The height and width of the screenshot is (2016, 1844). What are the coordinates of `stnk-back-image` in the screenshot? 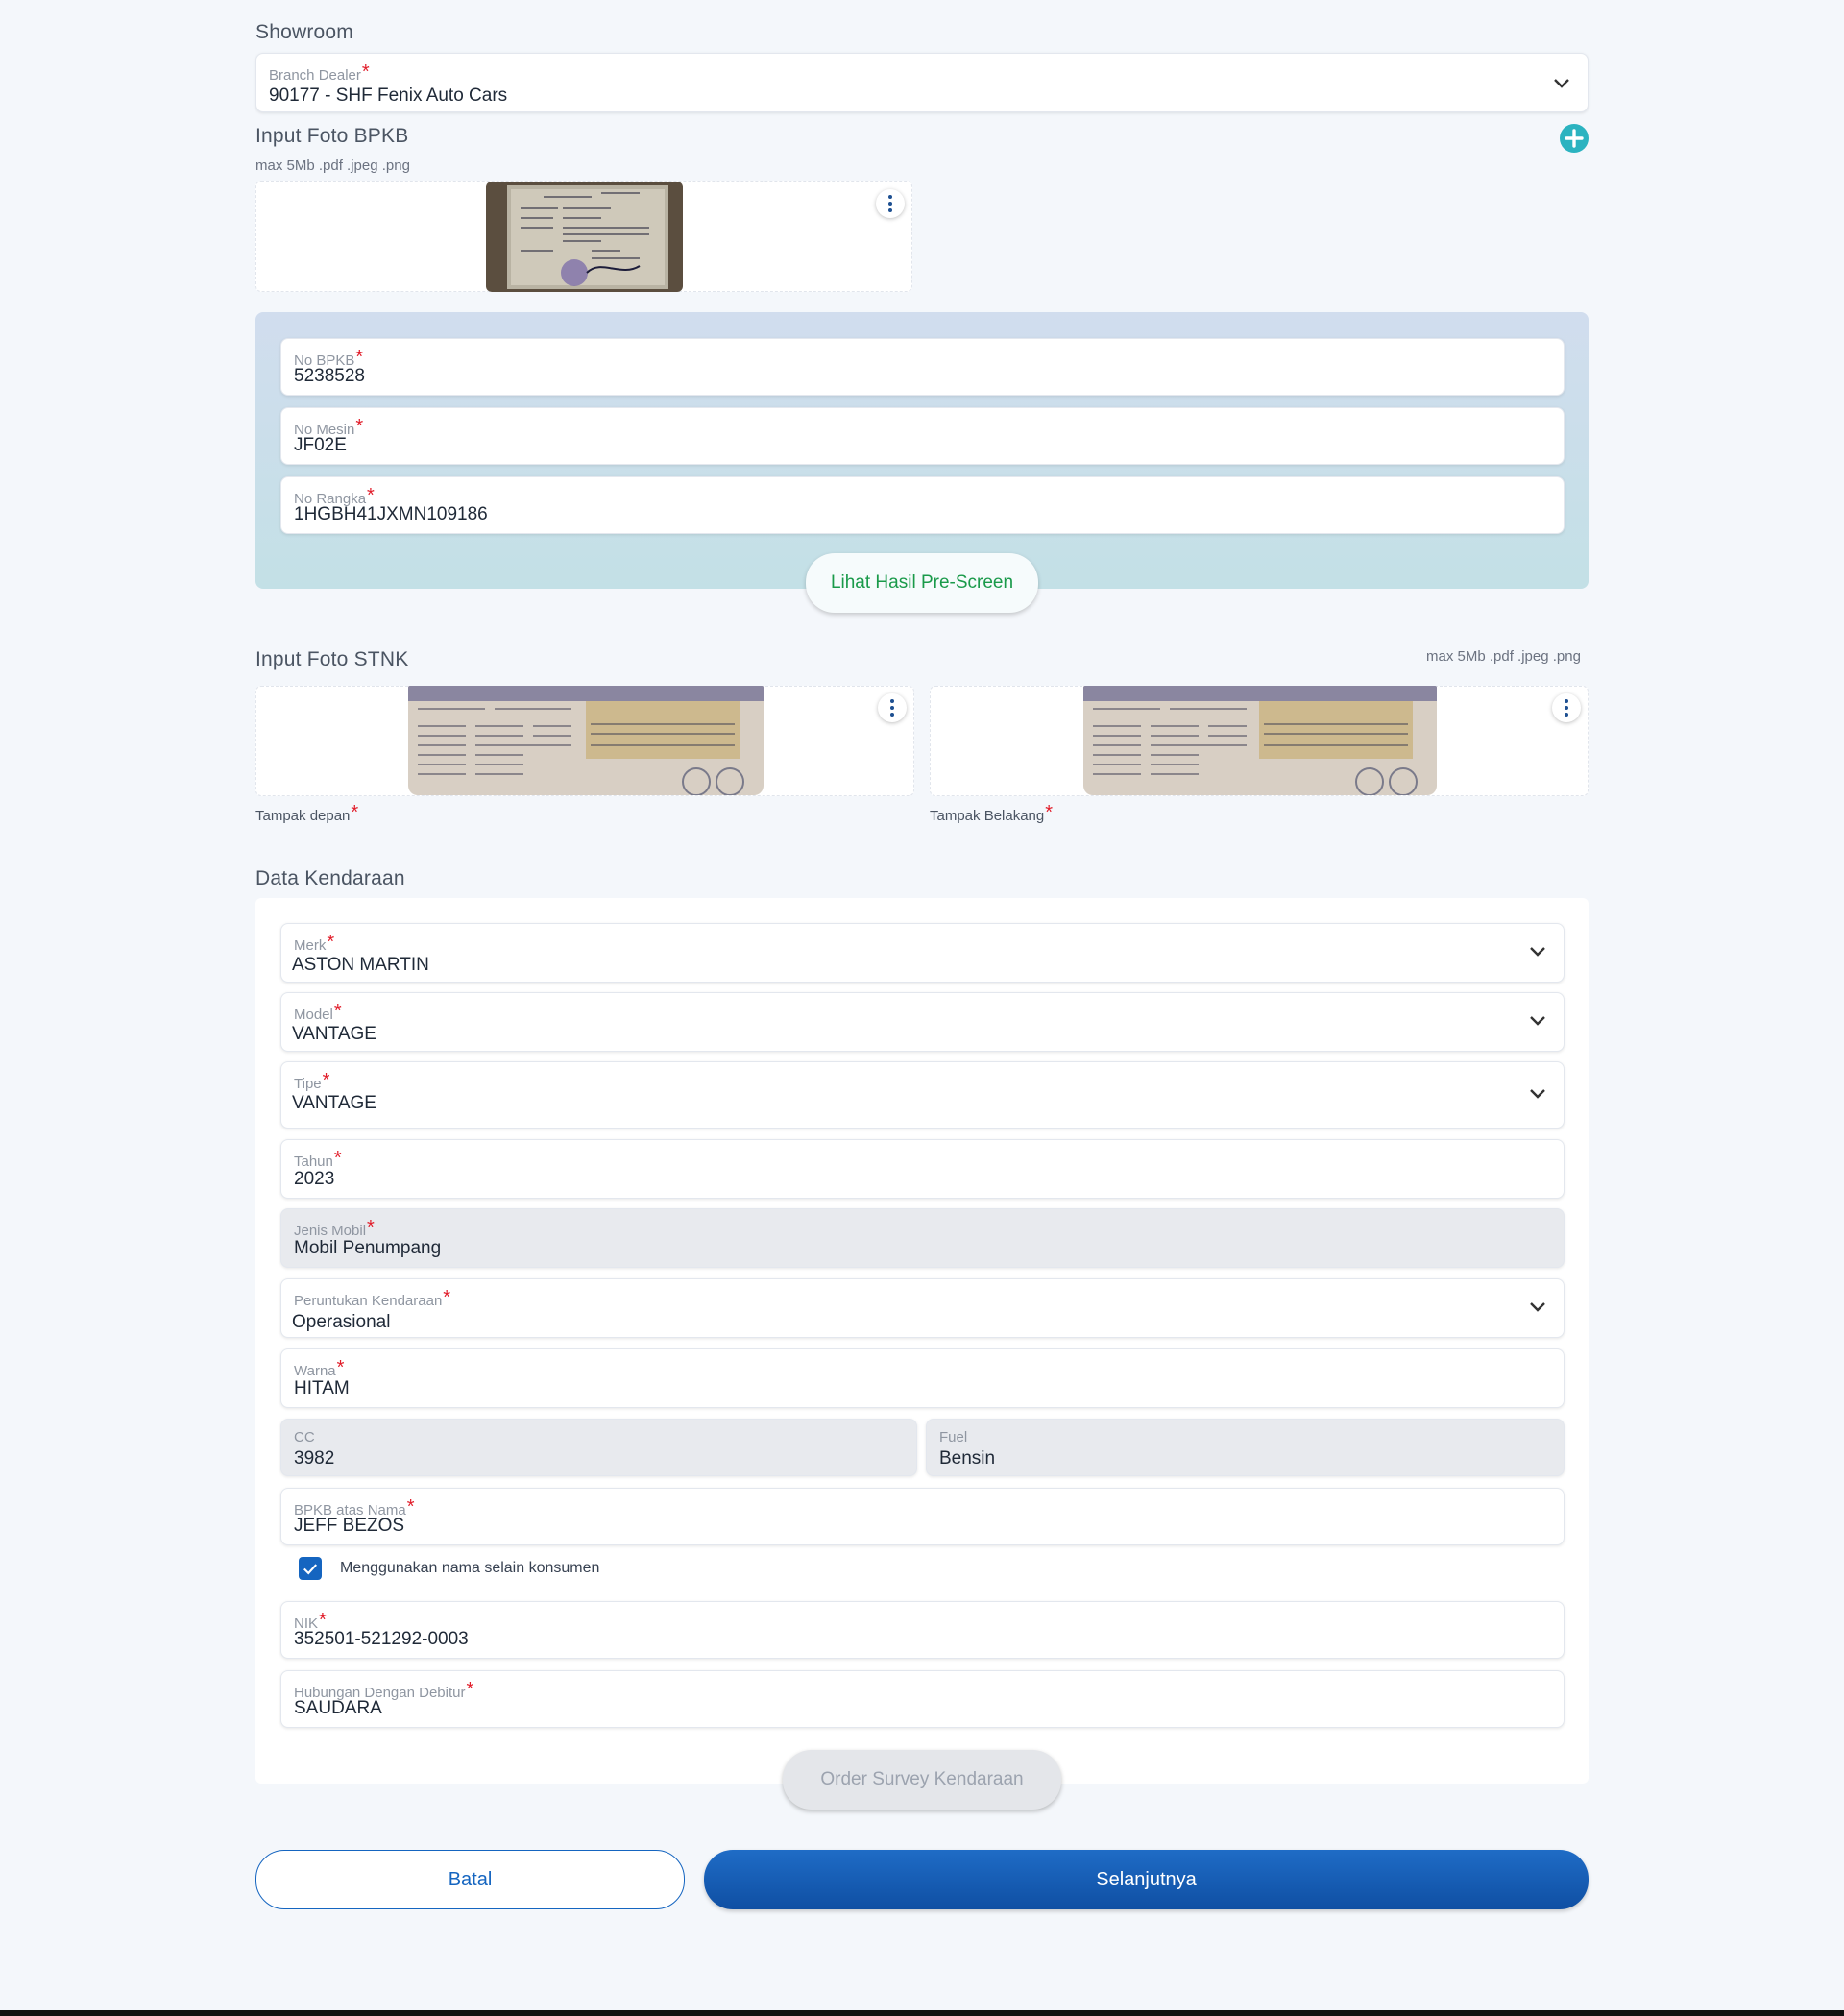 It's located at (1260, 740).